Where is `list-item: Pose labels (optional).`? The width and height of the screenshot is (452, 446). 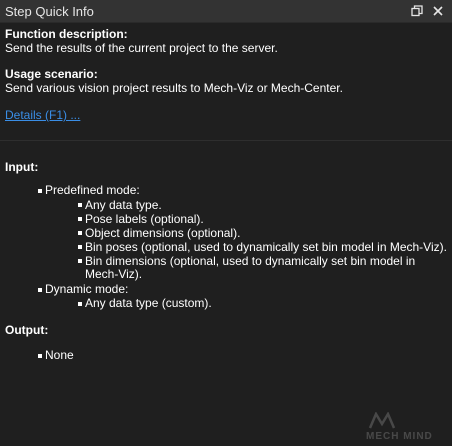 list-item: Pose labels (optional). is located at coordinates (144, 219).